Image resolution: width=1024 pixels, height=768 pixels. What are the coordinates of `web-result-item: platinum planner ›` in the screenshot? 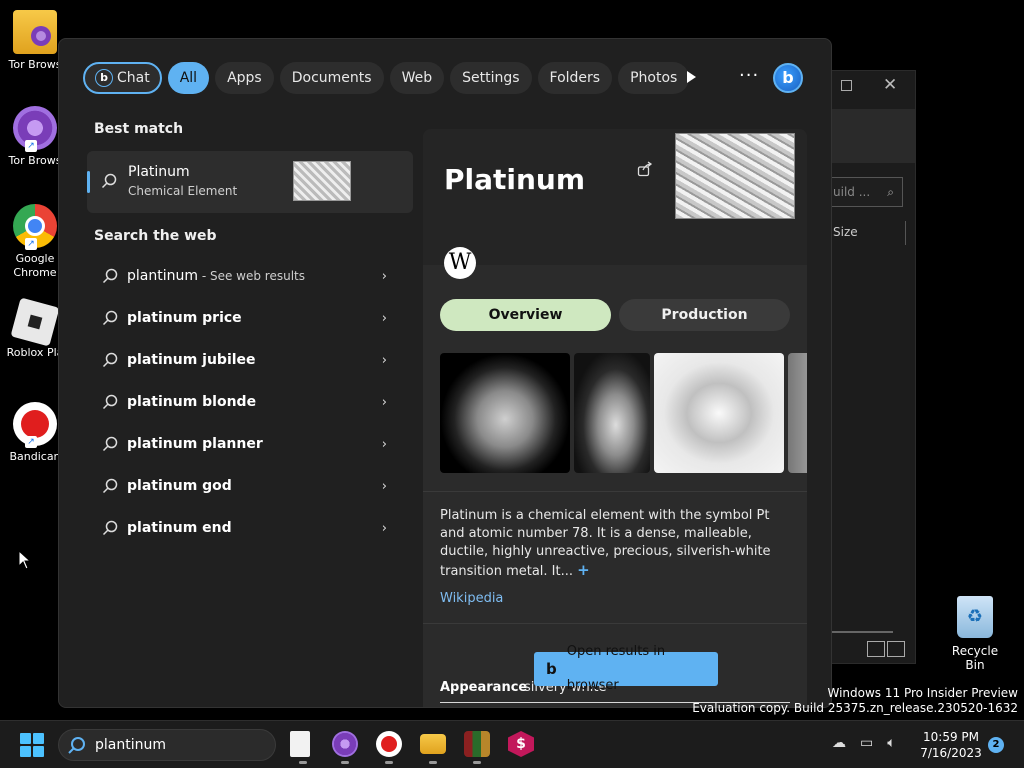 It's located at (249, 444).